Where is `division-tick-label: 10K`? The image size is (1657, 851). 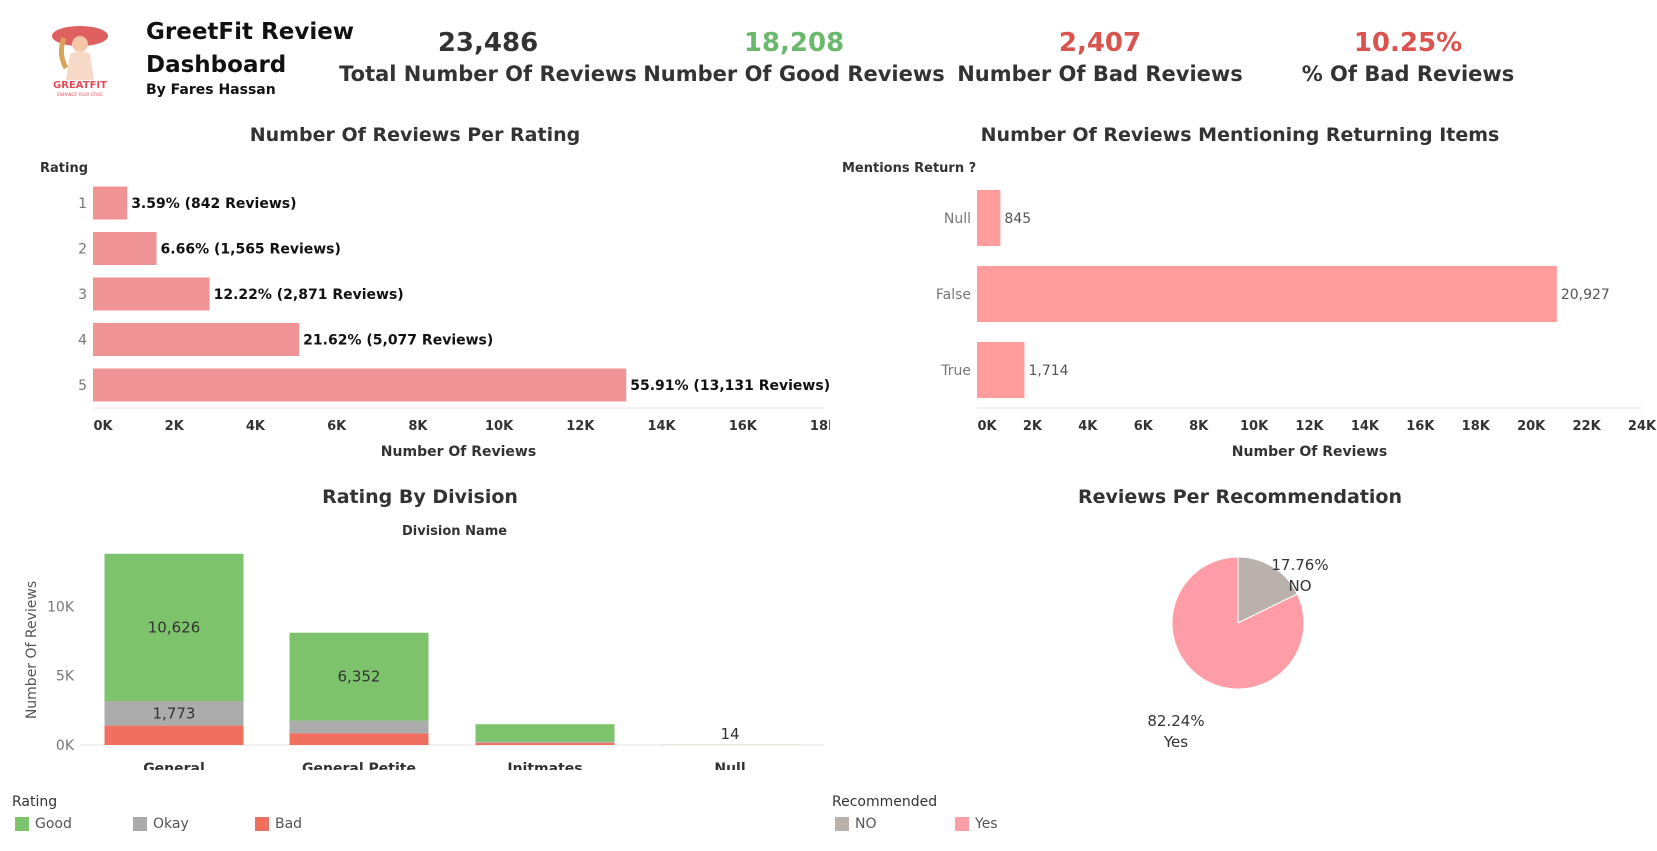
division-tick-label: 10K is located at coordinates (61, 607).